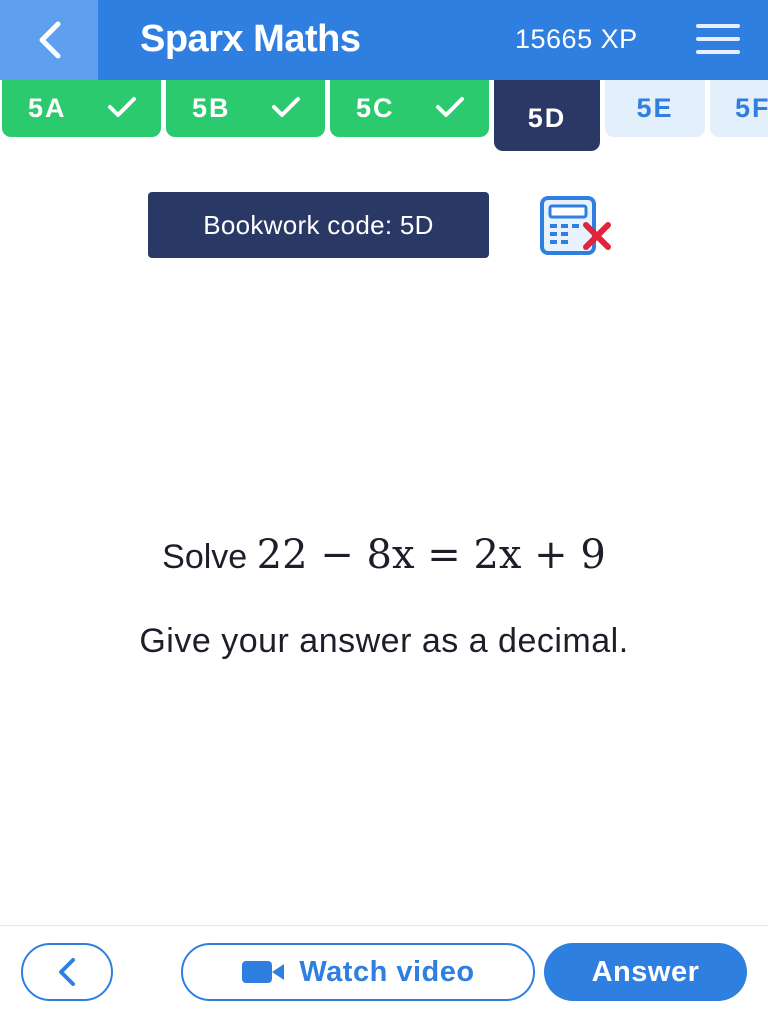 This screenshot has width=768, height=1024. Describe the element at coordinates (47, 108) in the screenshot. I see `tab-label: 5A` at that location.